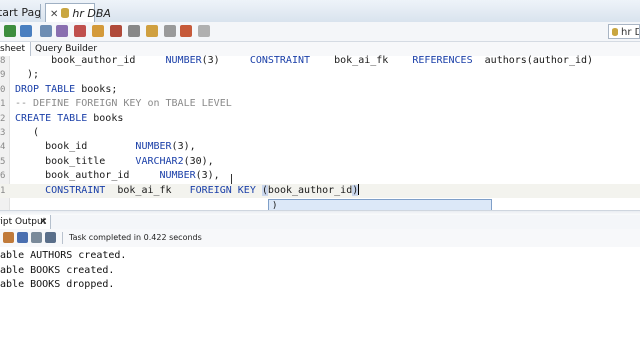  I want to click on line-number: 9, so click(3, 75).